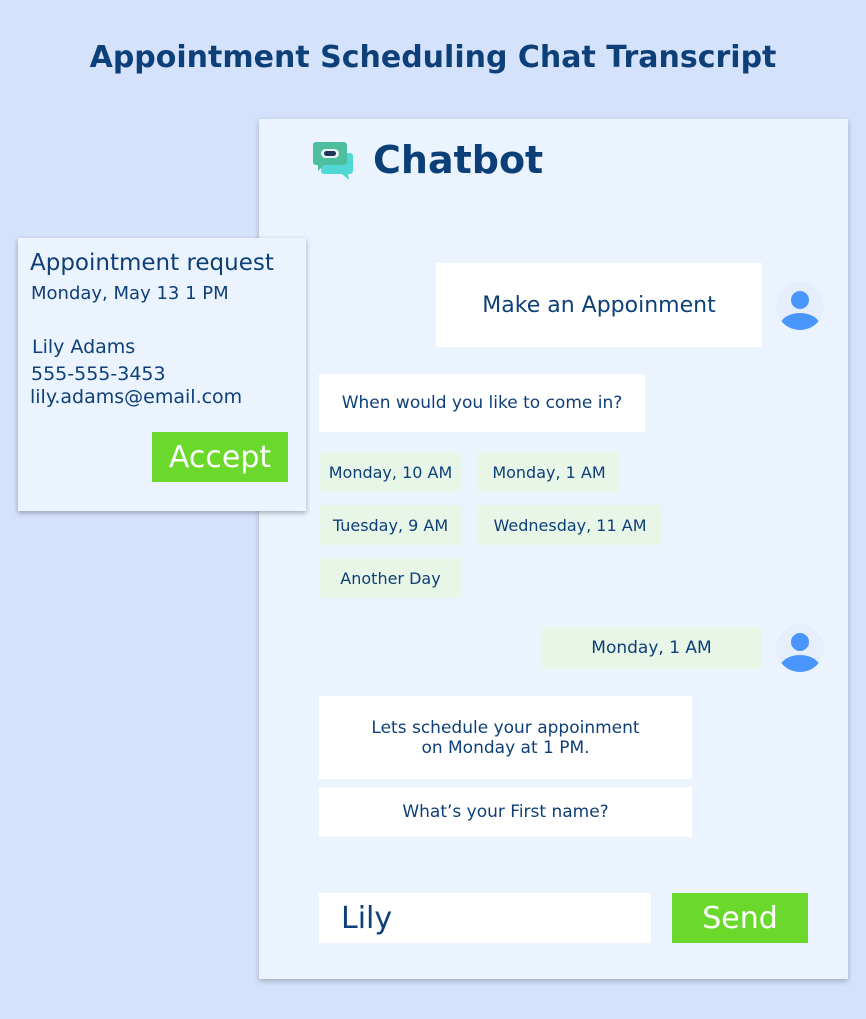 The image size is (866, 1019). I want to click on option-wednesday-11am: Wednesday, 11 AM, so click(570, 525).